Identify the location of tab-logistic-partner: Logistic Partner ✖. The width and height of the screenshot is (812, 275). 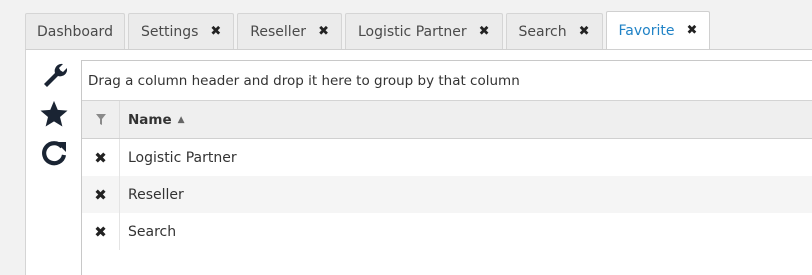
(423, 31).